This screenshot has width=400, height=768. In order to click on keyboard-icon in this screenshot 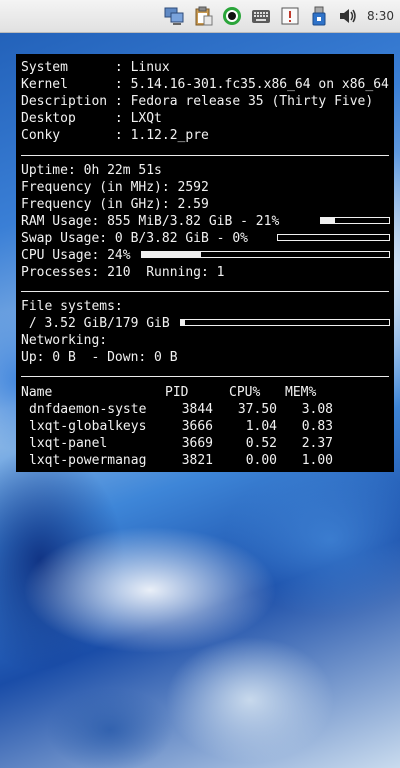, I will do `click(261, 16)`.